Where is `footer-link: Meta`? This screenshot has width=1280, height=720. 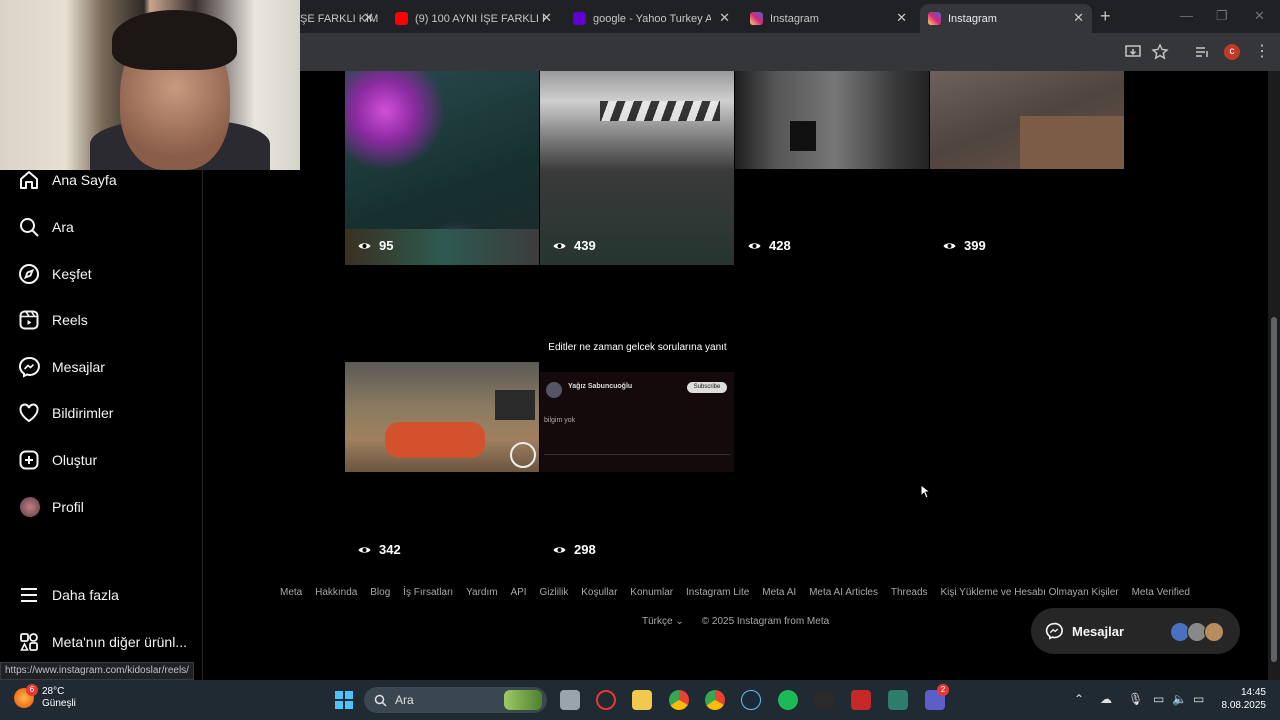
footer-link: Meta is located at coordinates (291, 592).